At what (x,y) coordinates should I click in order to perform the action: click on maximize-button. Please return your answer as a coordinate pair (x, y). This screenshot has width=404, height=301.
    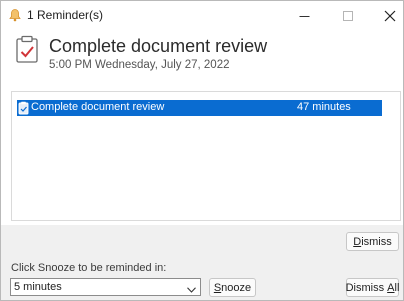
    Looking at the image, I should click on (348, 16).